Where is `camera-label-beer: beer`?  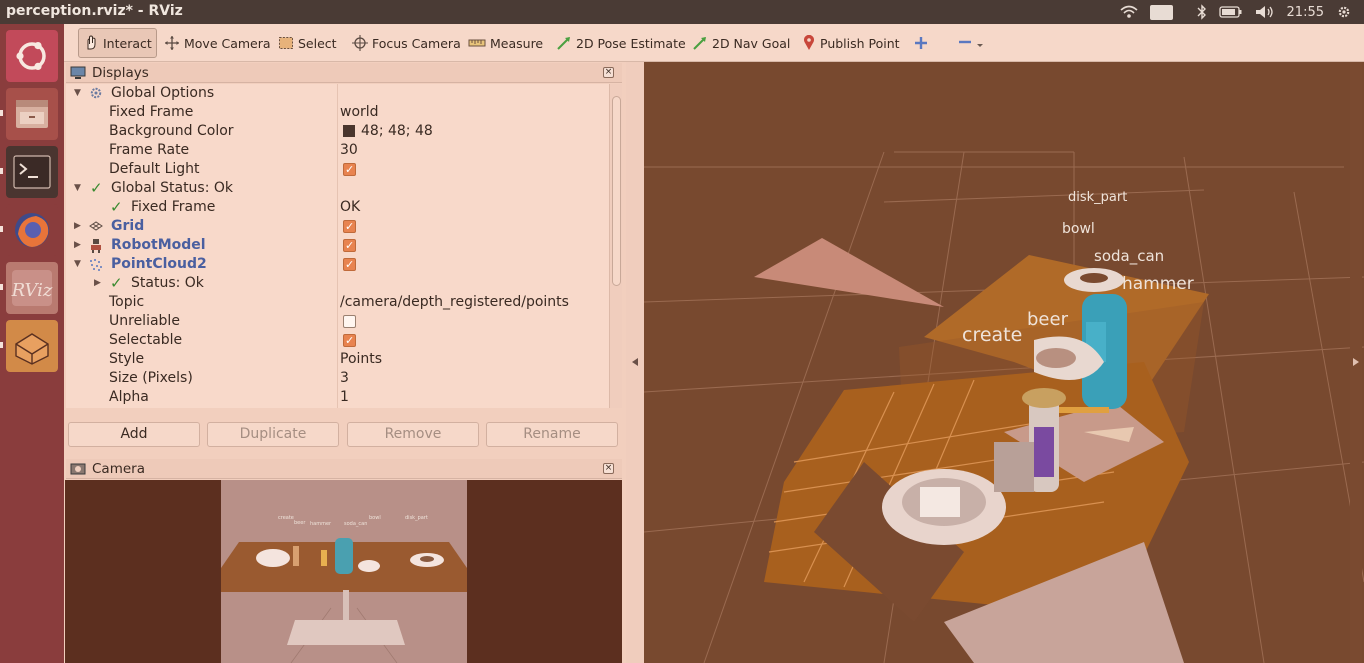
camera-label-beer: beer is located at coordinates (300, 523).